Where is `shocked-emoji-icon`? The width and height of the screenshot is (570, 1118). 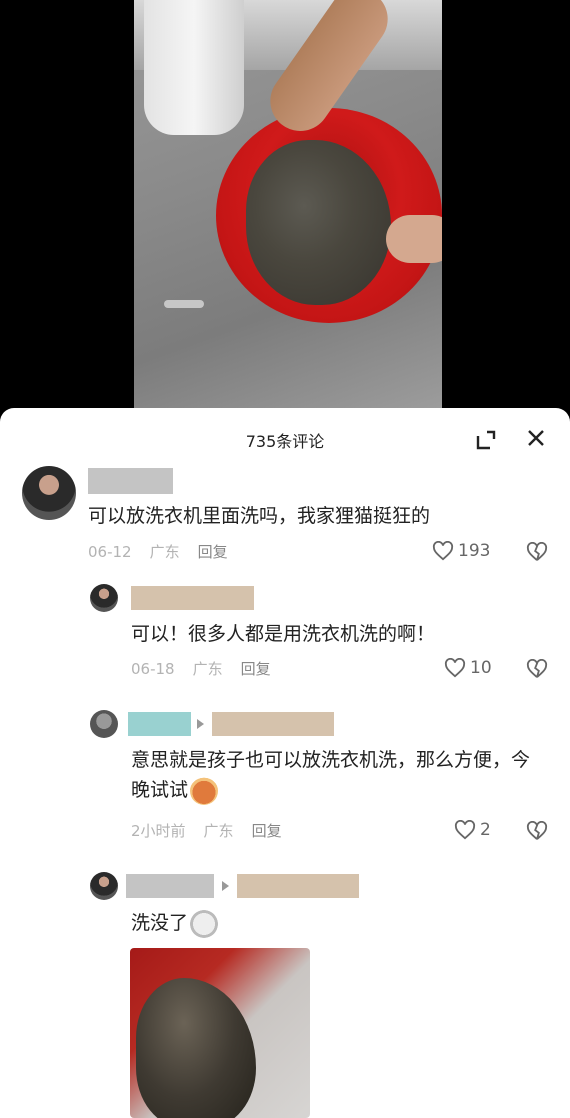 shocked-emoji-icon is located at coordinates (204, 923).